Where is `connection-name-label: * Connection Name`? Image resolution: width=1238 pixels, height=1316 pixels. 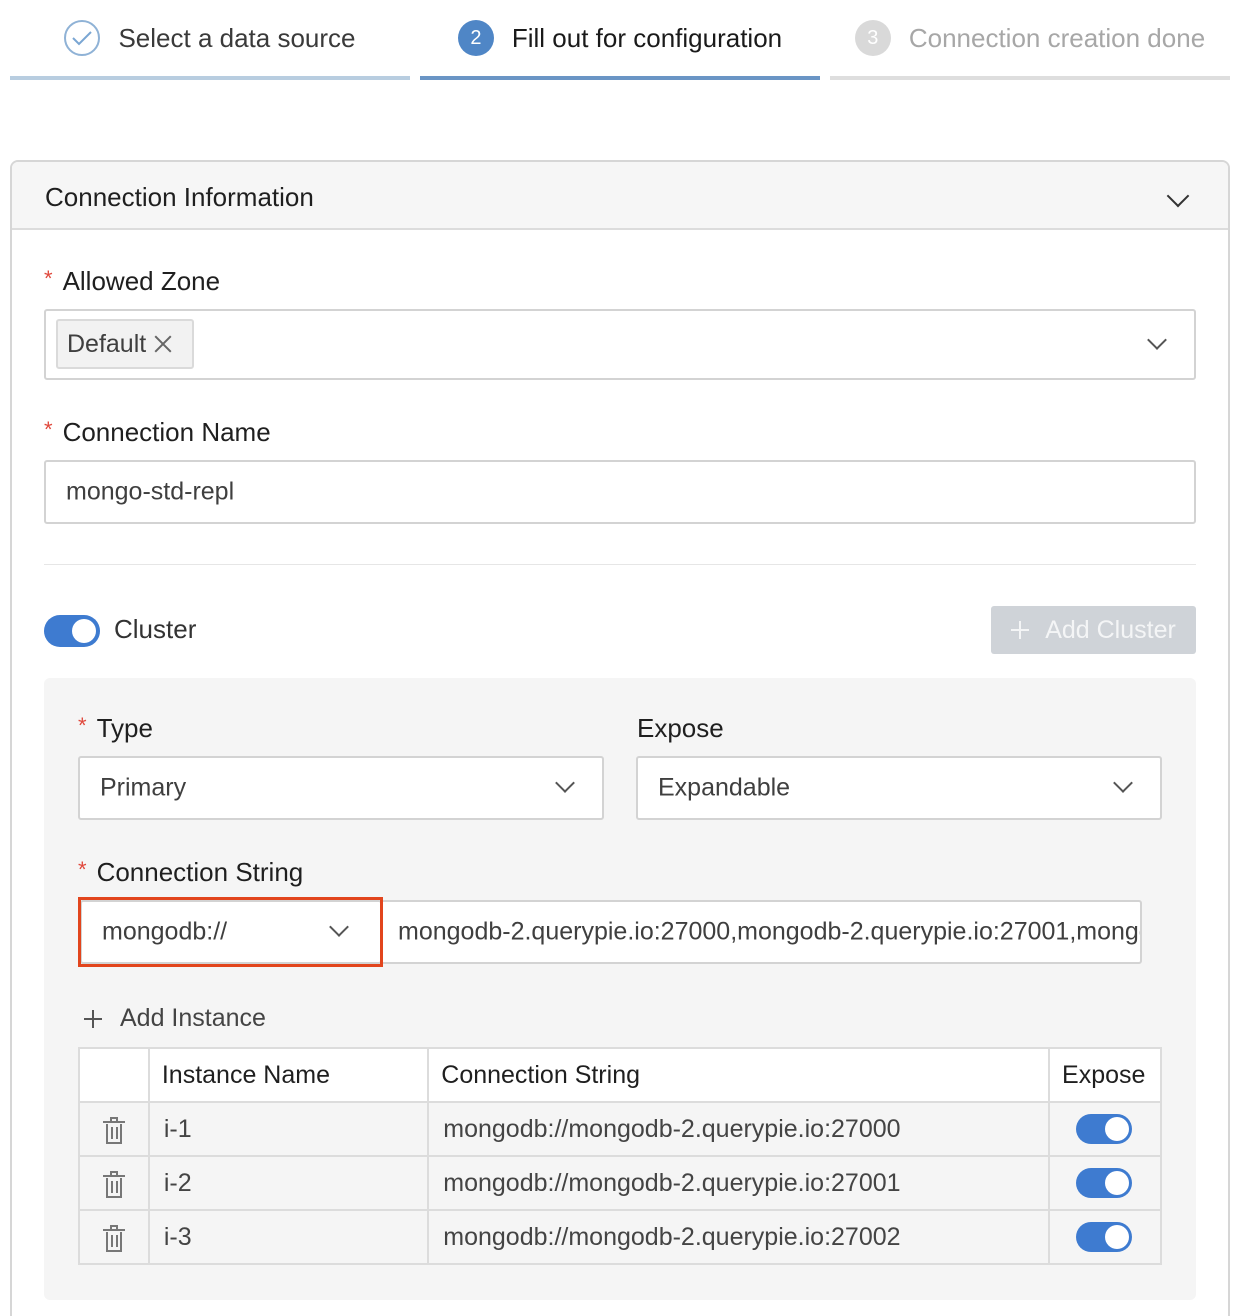 connection-name-label: * Connection Name is located at coordinates (157, 432).